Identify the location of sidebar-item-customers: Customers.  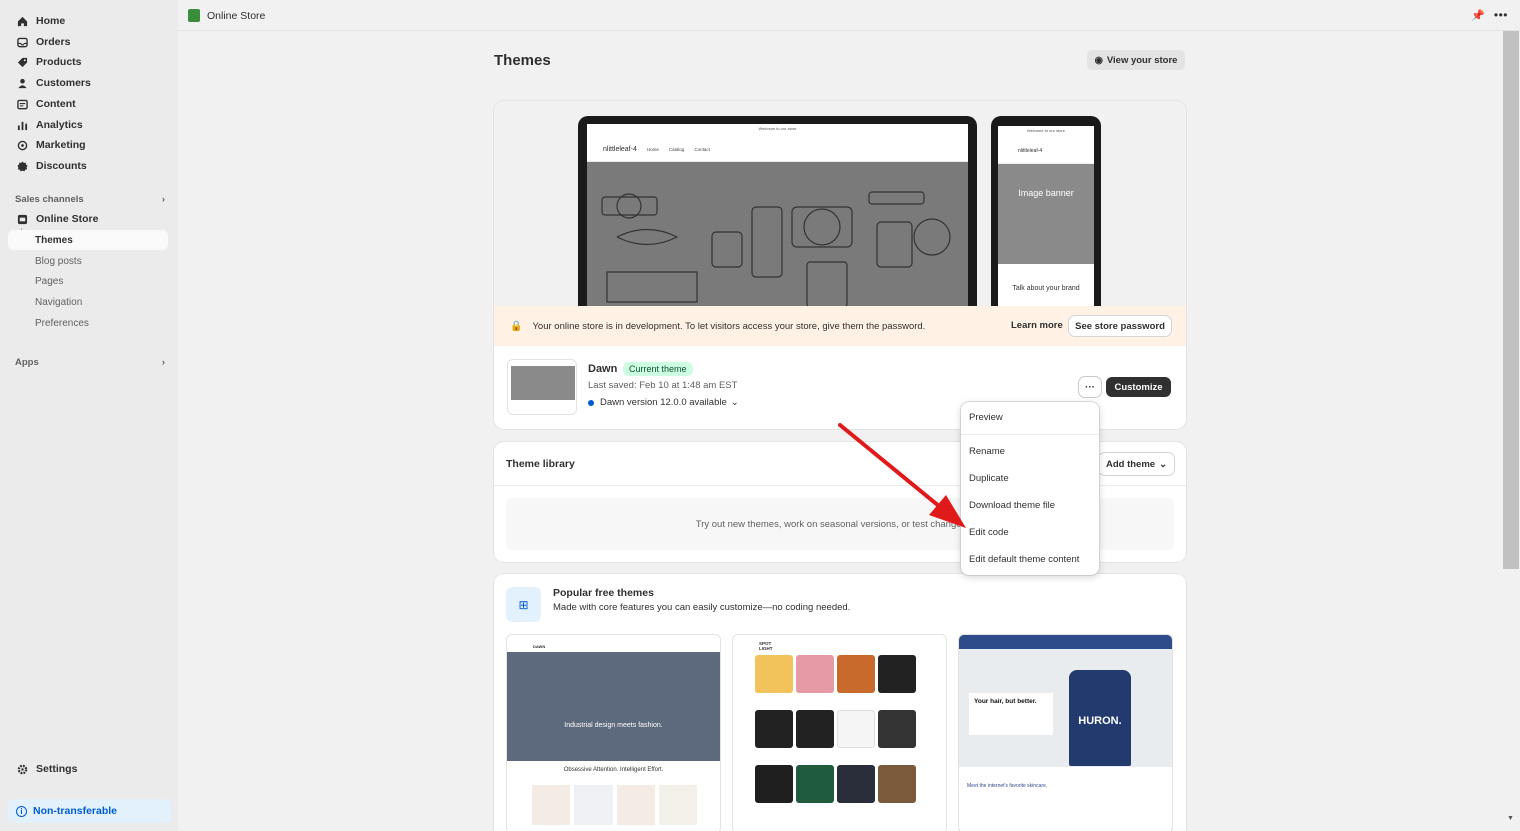
(88, 83).